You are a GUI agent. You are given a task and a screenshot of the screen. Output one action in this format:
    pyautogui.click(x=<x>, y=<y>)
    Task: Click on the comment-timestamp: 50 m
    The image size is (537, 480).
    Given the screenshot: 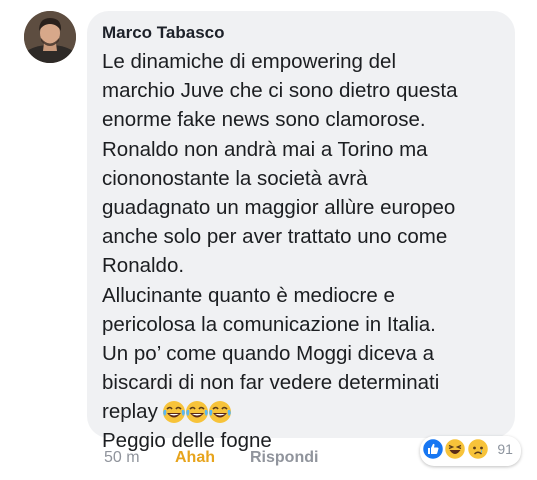 What is the action you would take?
    pyautogui.click(x=122, y=458)
    